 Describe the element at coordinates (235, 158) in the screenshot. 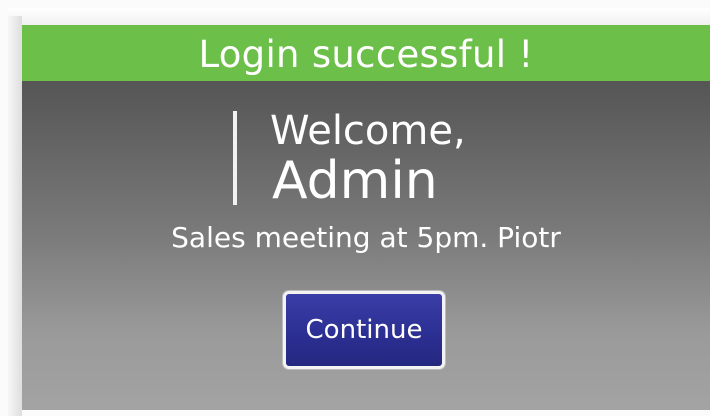

I see `welcome-divider` at that location.